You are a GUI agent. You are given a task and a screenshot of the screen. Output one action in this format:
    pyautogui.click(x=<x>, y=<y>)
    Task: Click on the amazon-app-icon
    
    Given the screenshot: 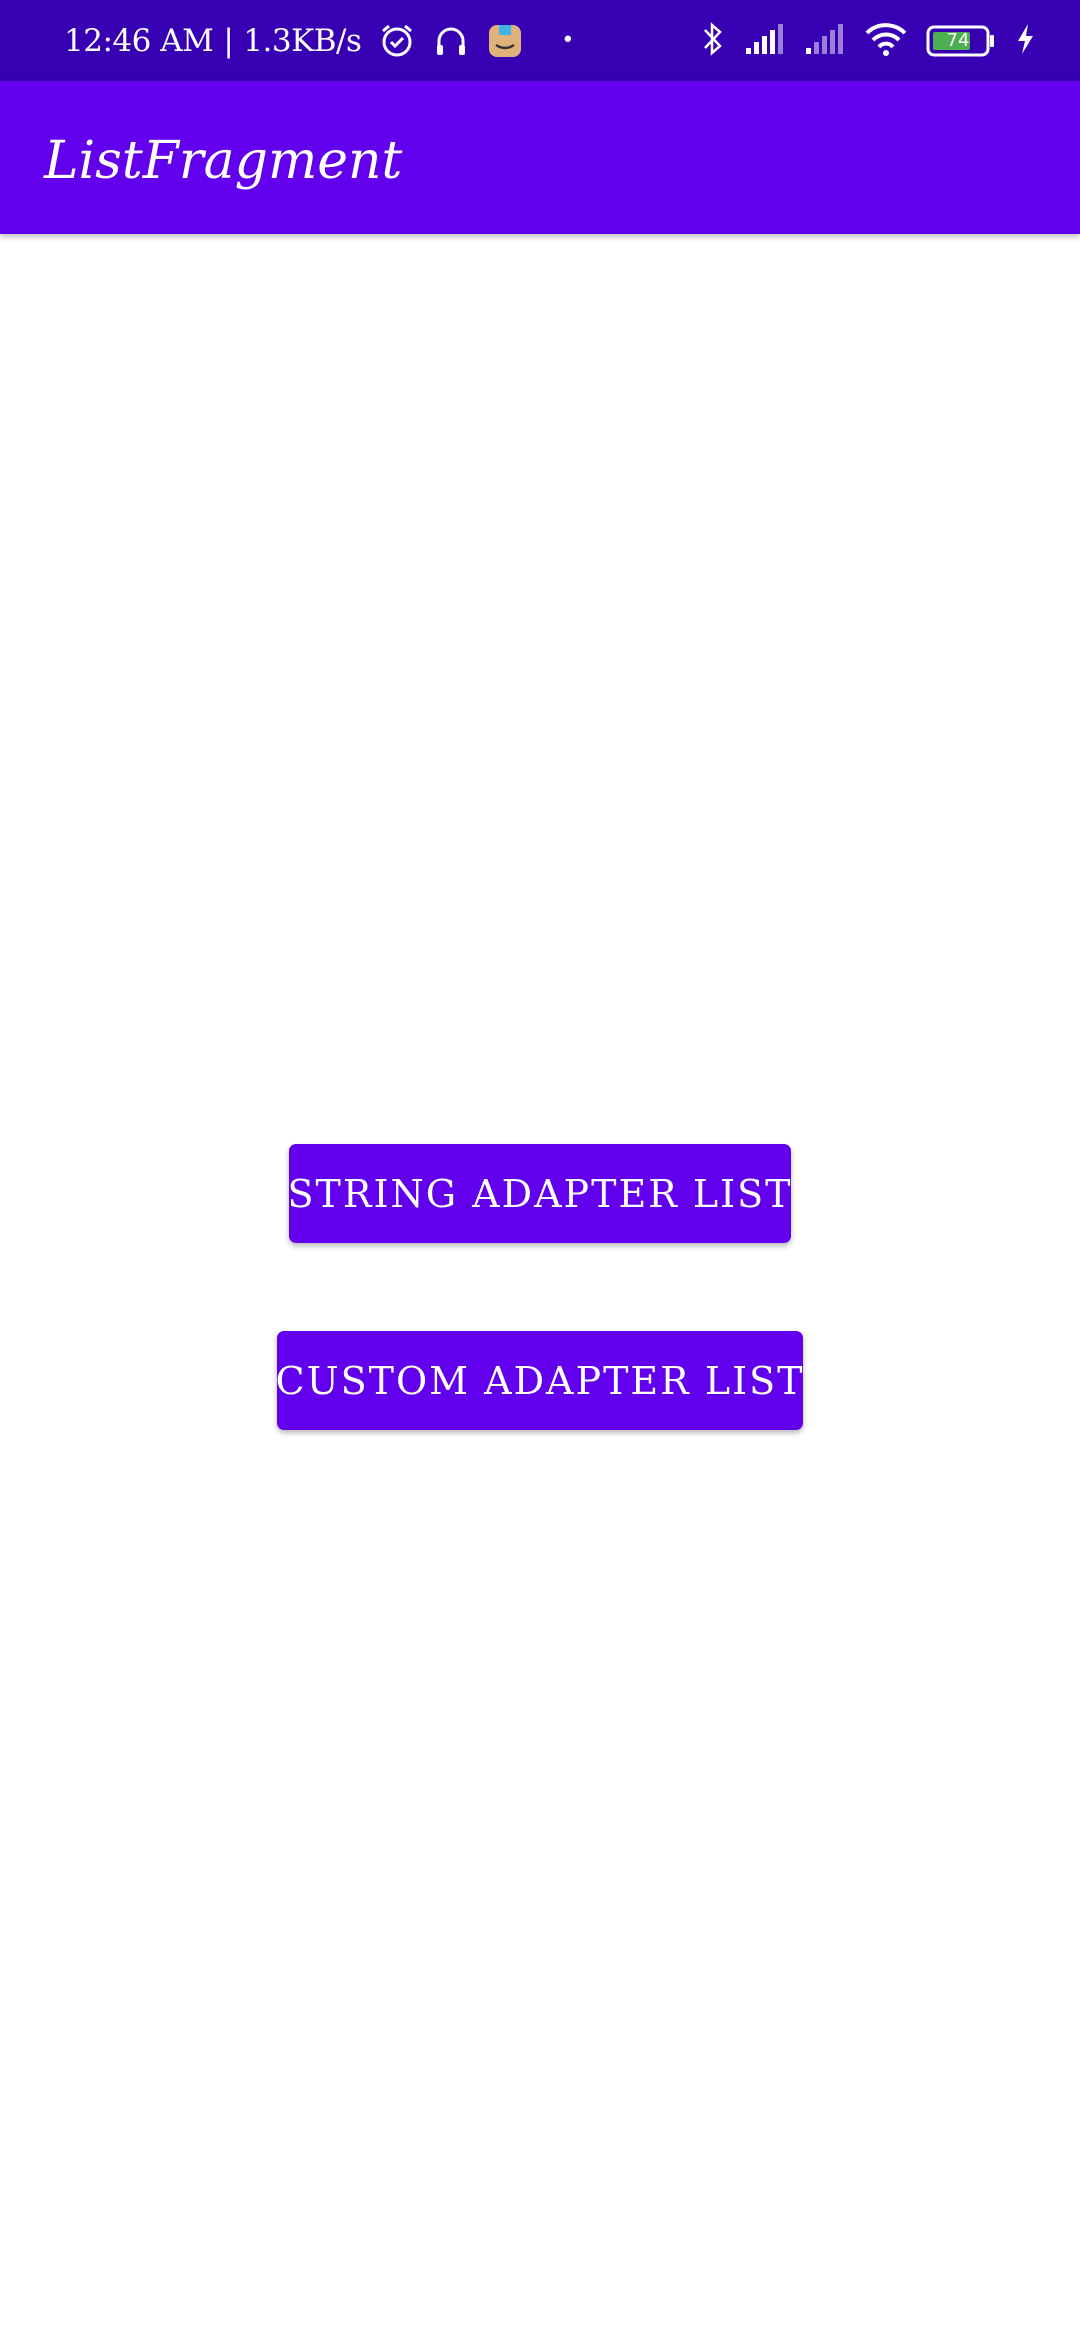 What is the action you would take?
    pyautogui.click(x=505, y=41)
    